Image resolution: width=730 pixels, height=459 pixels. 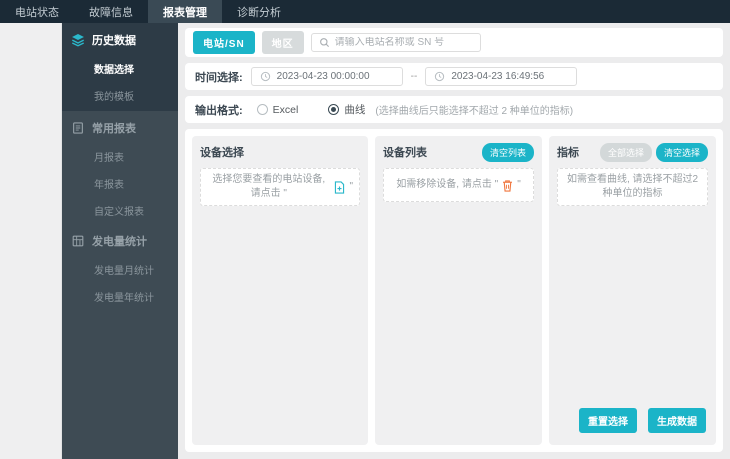 I want to click on format-card: 输出格式: Excel 曲线 (选择曲线后只能选择不超过 2 种单位的指标), so click(x=454, y=109).